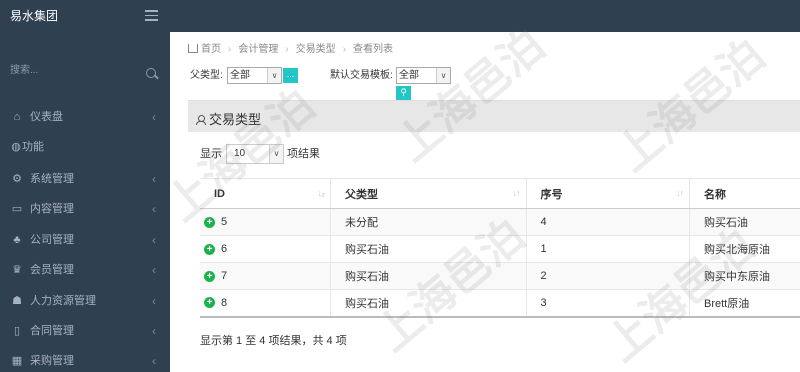  Describe the element at coordinates (316, 49) in the screenshot. I see `breadcrumb-item-transaction-type: 交易类型` at that location.